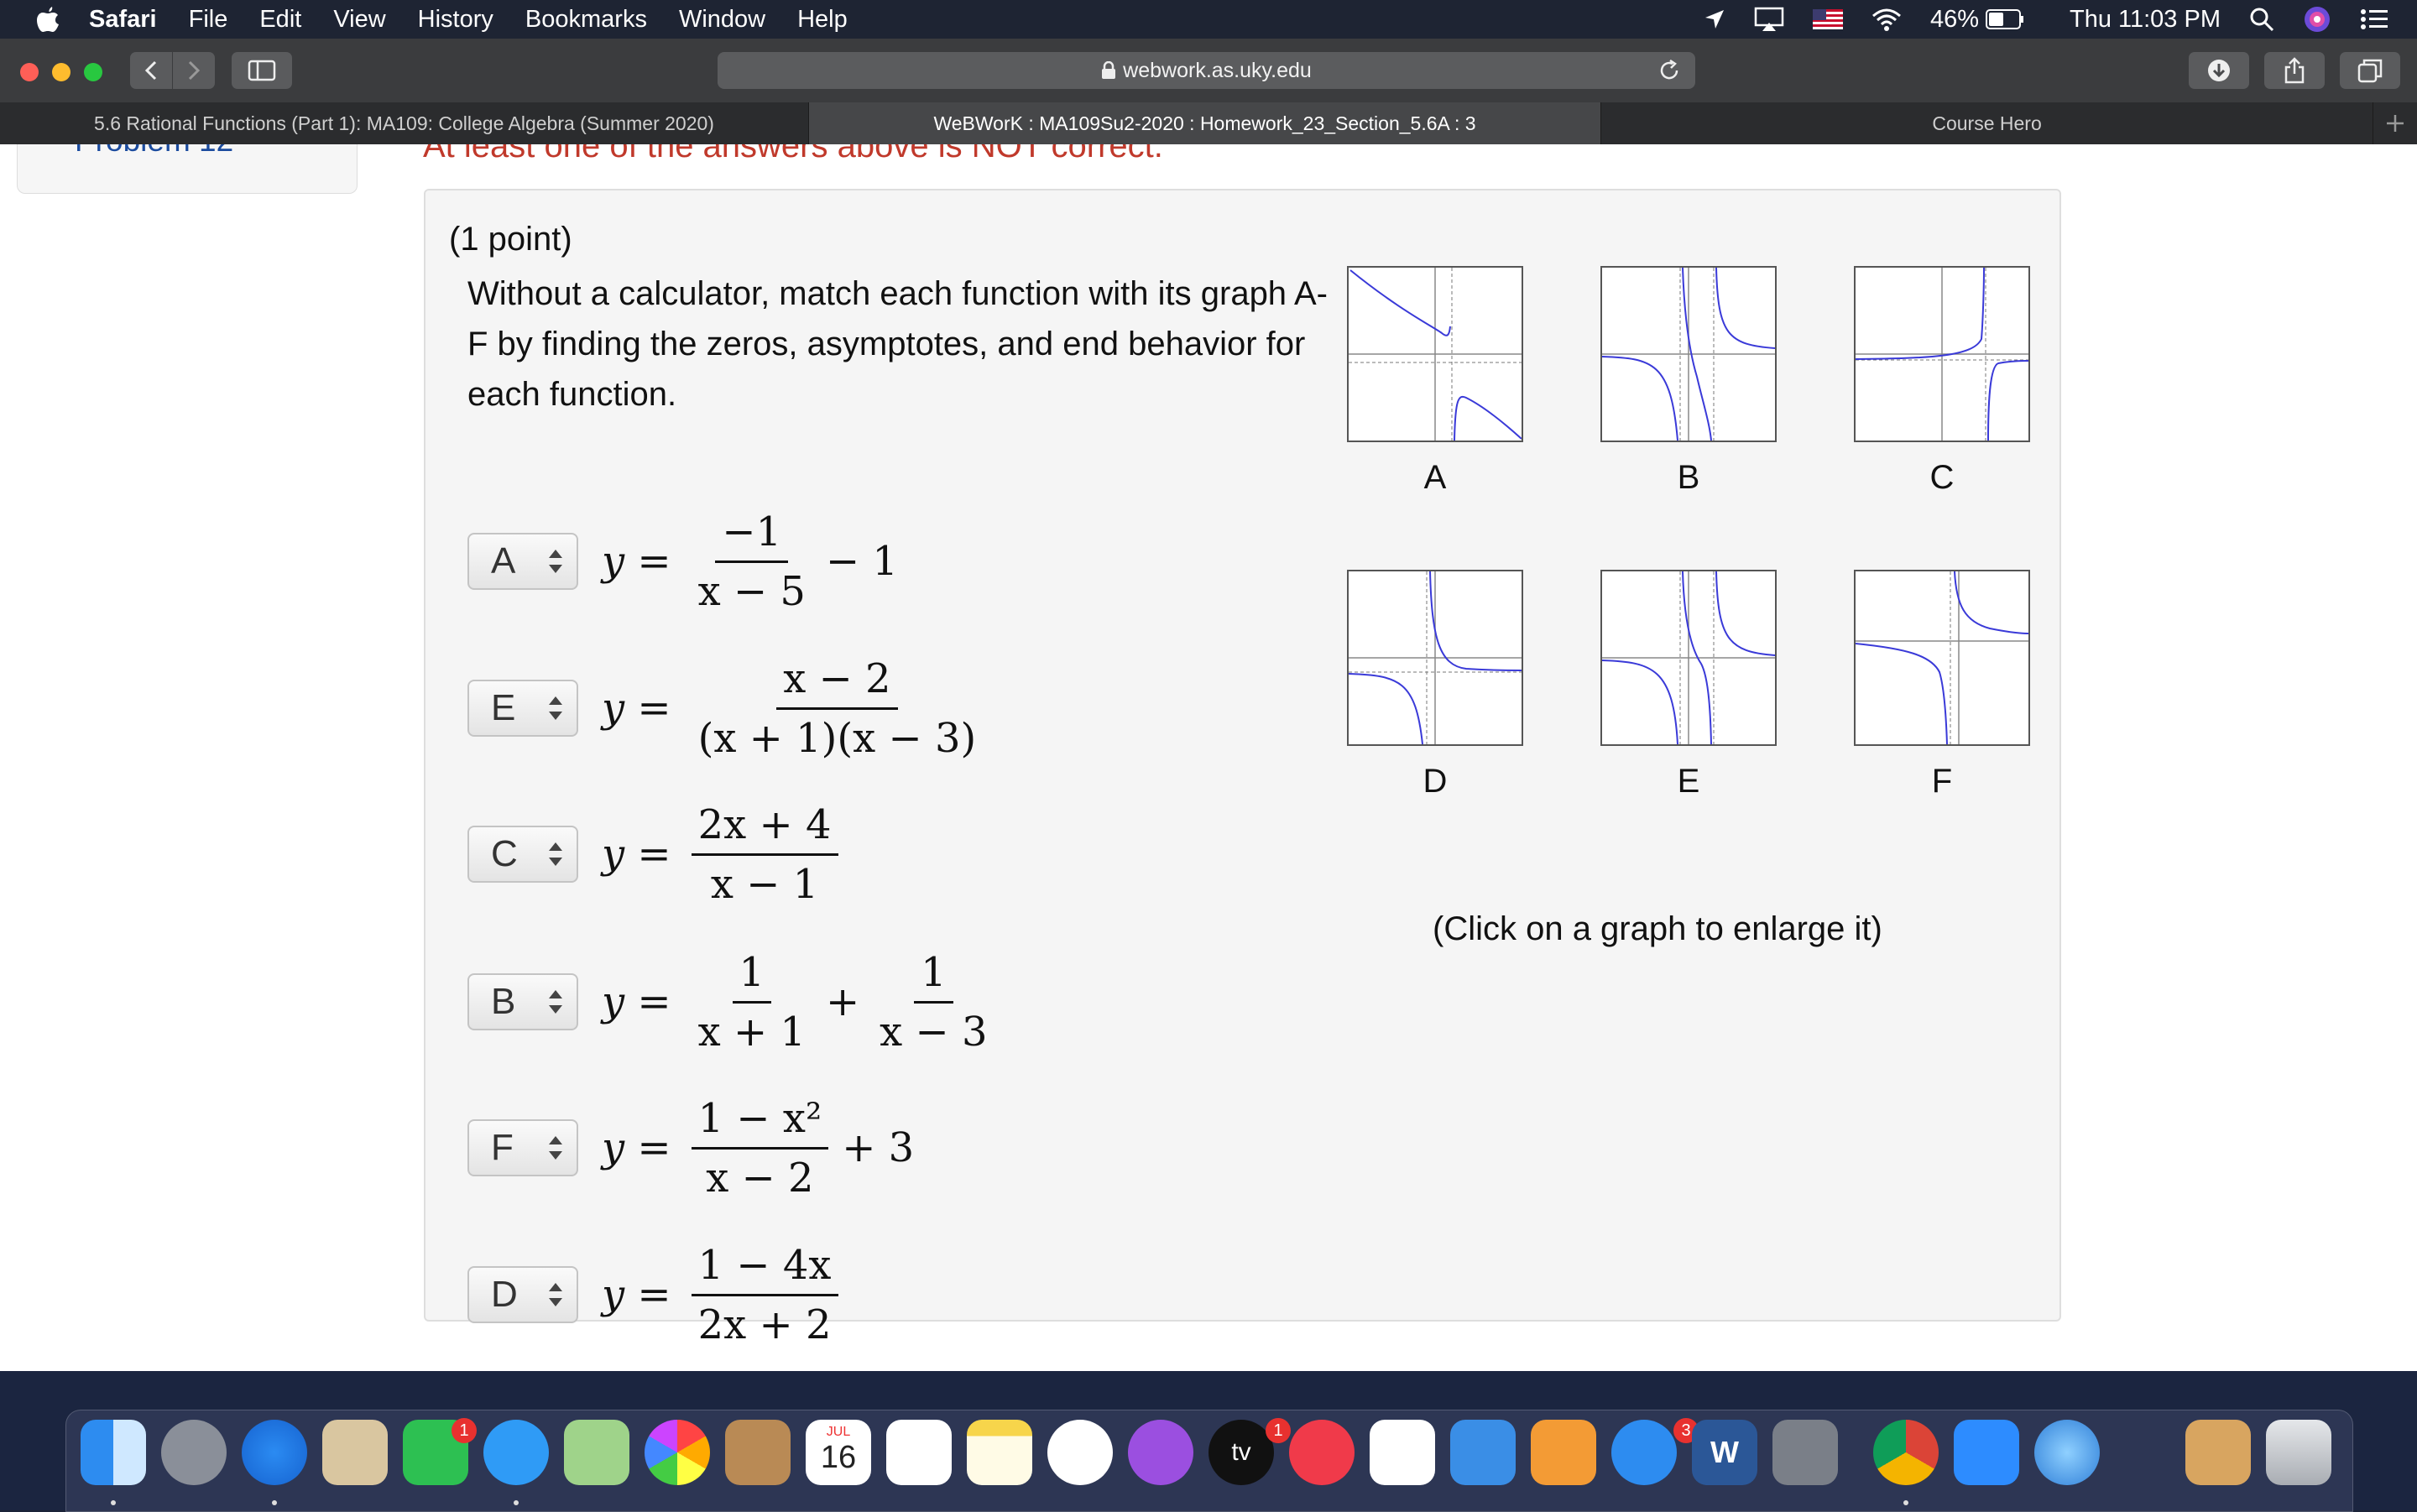 The image size is (2417, 1512). I want to click on chrome-icon, so click(1906, 1453).